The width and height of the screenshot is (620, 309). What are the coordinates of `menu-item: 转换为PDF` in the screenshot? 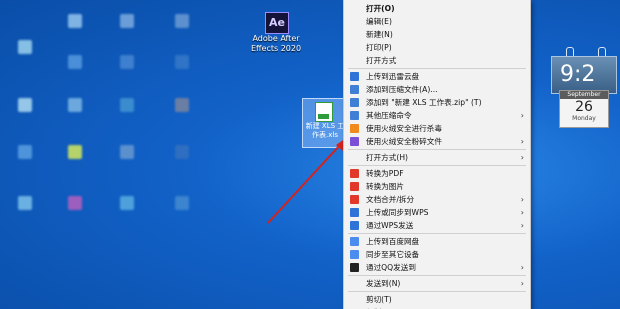 It's located at (437, 173).